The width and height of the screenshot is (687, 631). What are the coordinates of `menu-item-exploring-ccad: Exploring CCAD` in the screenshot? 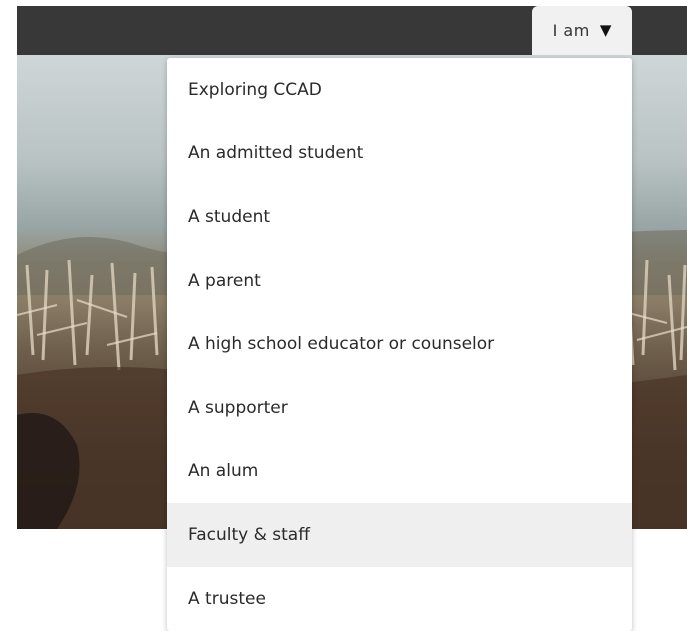 It's located at (399, 90).